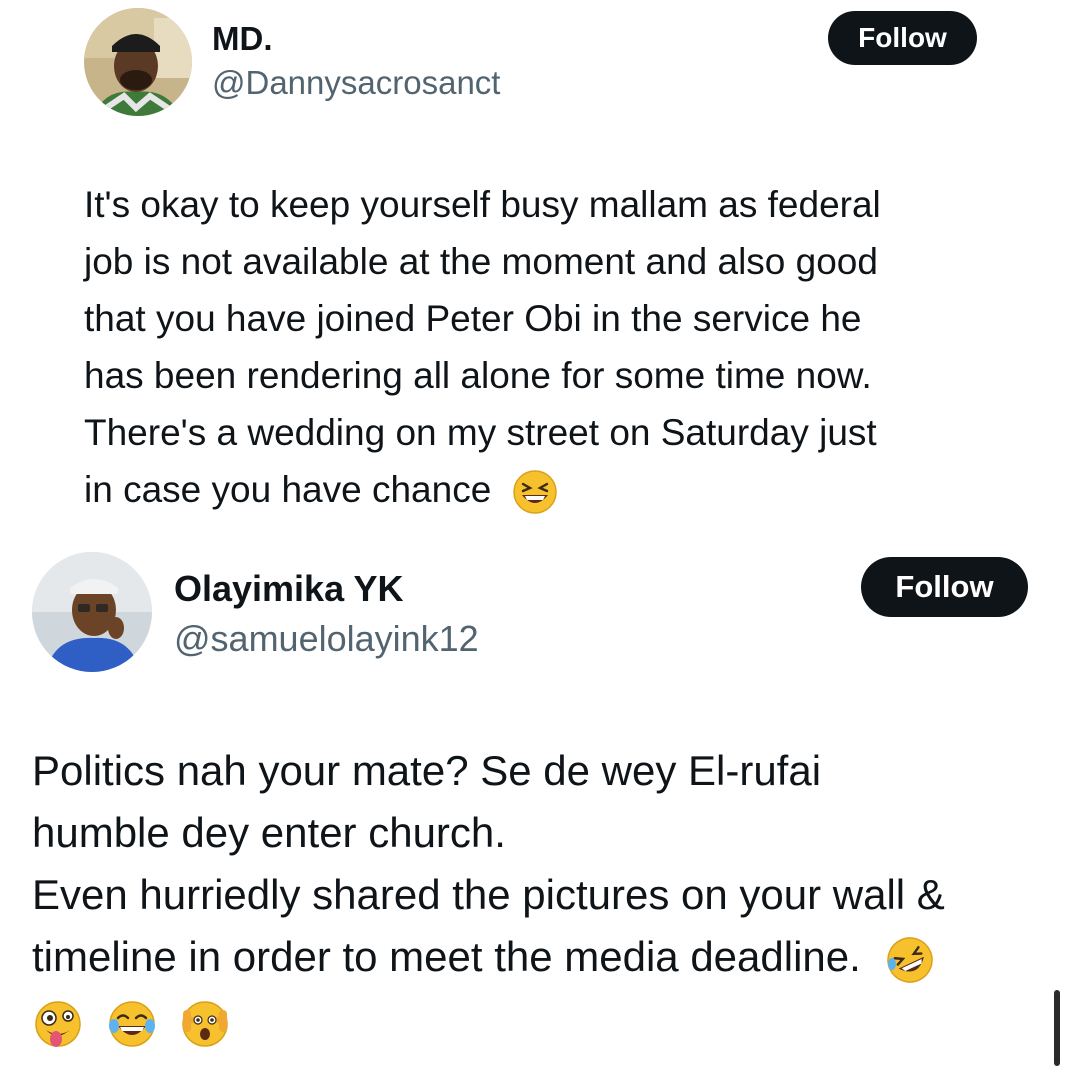 Image resolution: width=1080 pixels, height=1080 pixels. I want to click on display-name: Olayimika YK, so click(288, 589).